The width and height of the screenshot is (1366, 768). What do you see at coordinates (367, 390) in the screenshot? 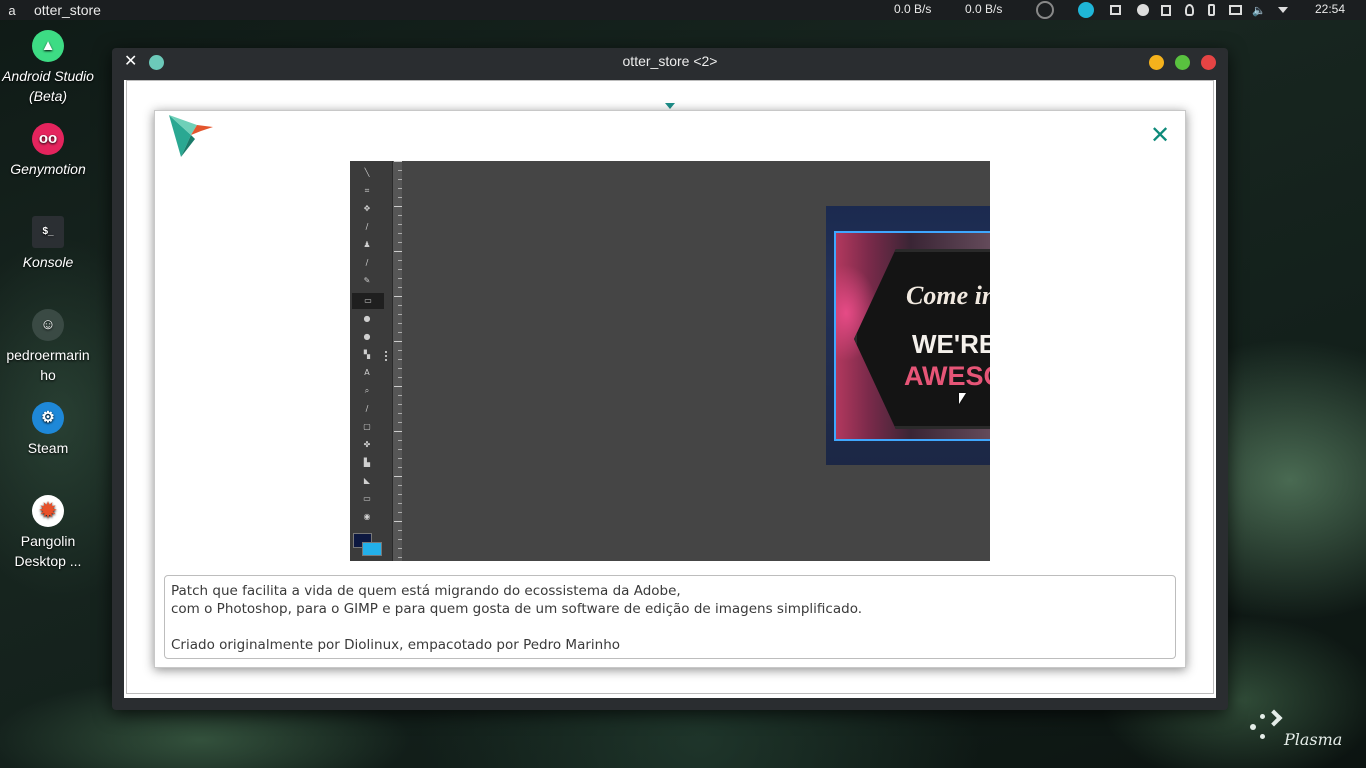
I see `tool-icon: ⌕` at bounding box center [367, 390].